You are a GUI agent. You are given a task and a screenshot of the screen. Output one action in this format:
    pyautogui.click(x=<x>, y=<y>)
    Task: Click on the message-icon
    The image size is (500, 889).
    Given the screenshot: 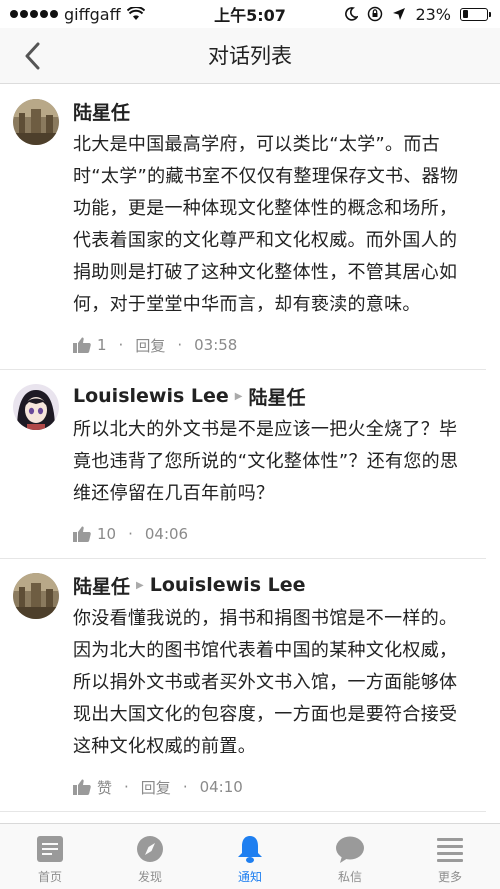 What is the action you would take?
    pyautogui.click(x=350, y=849)
    